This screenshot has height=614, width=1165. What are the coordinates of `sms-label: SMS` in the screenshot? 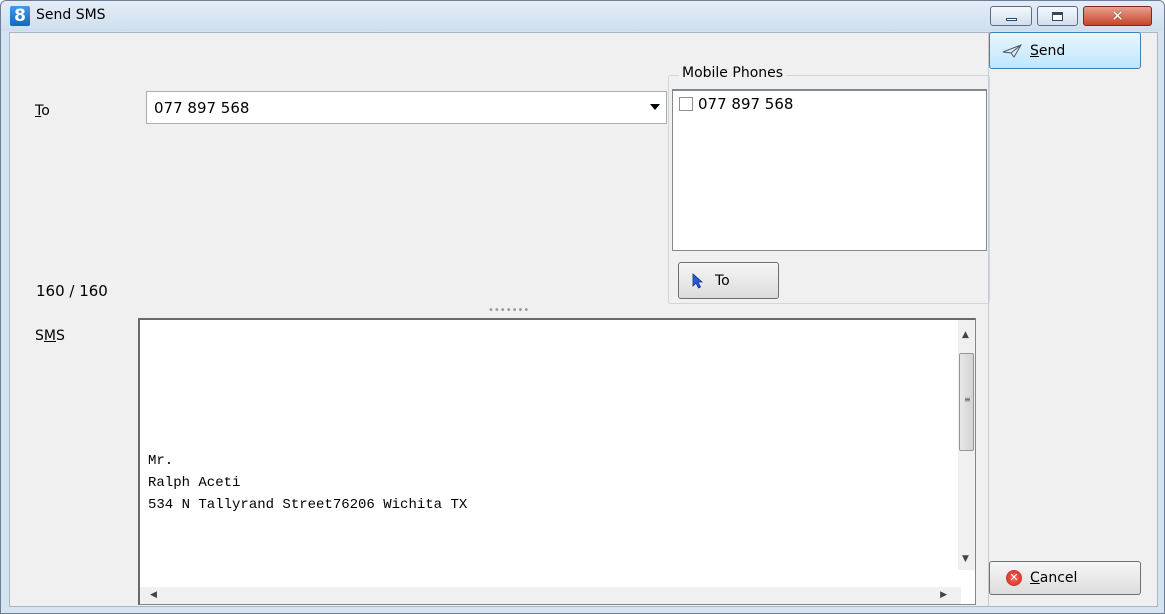 It's located at (50, 336).